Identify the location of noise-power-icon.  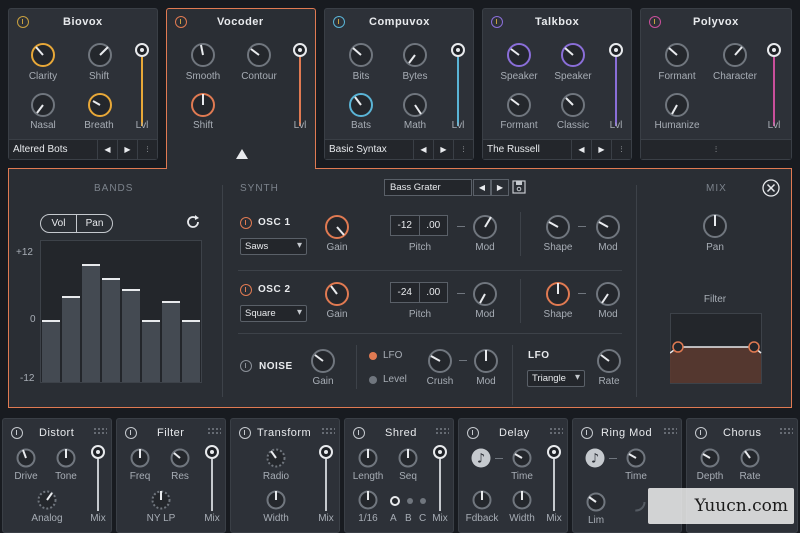
(246, 366).